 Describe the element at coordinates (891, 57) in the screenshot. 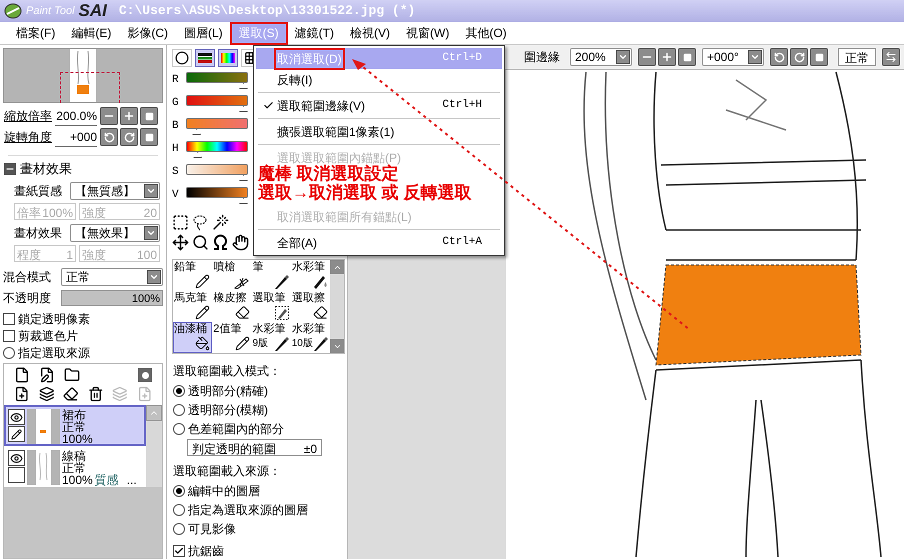

I see `flip-button` at that location.